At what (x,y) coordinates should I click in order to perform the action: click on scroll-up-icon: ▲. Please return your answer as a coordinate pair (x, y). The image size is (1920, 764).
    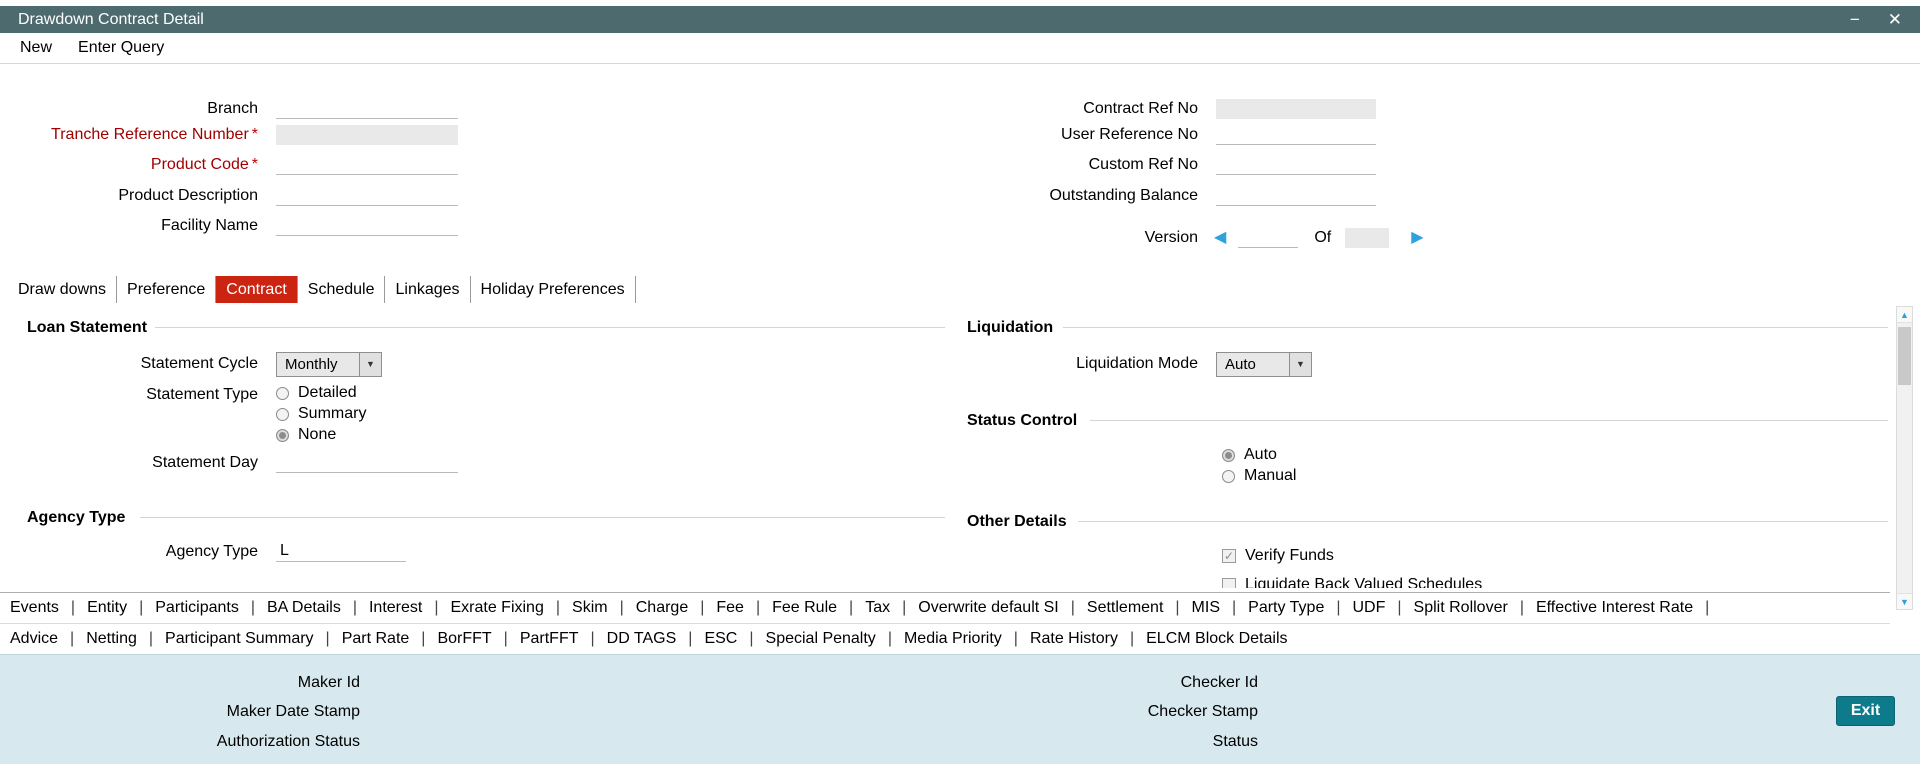
    Looking at the image, I should click on (1904, 315).